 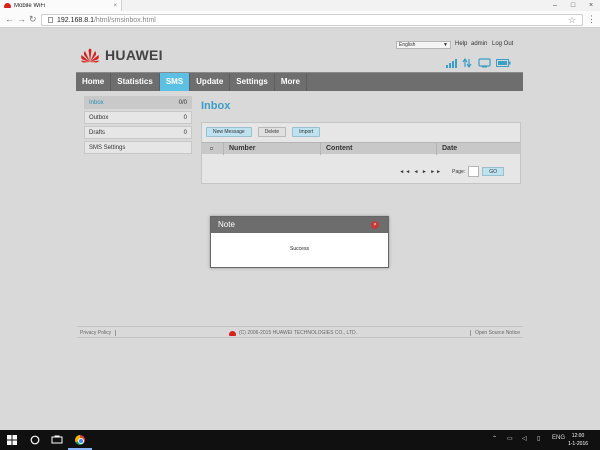 What do you see at coordinates (524, 438) in the screenshot?
I see `tray-volume-icon: ◁` at bounding box center [524, 438].